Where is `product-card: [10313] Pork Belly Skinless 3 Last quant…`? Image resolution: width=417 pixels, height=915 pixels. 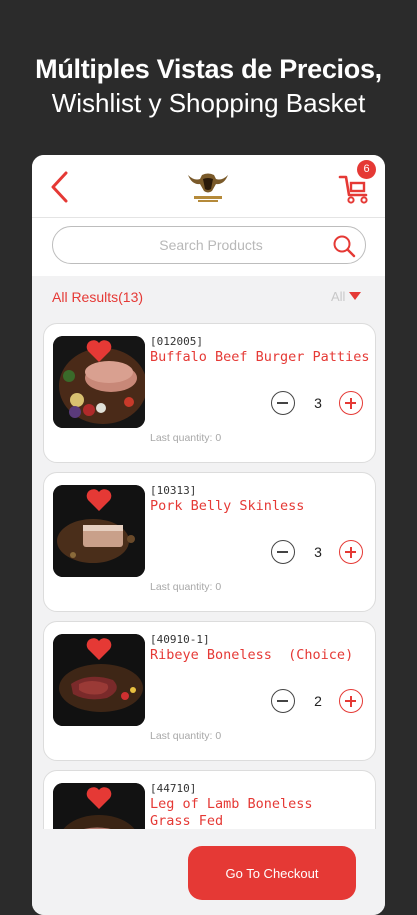
product-card: [10313] Pork Belly Skinless 3 Last quant… is located at coordinates (209, 542).